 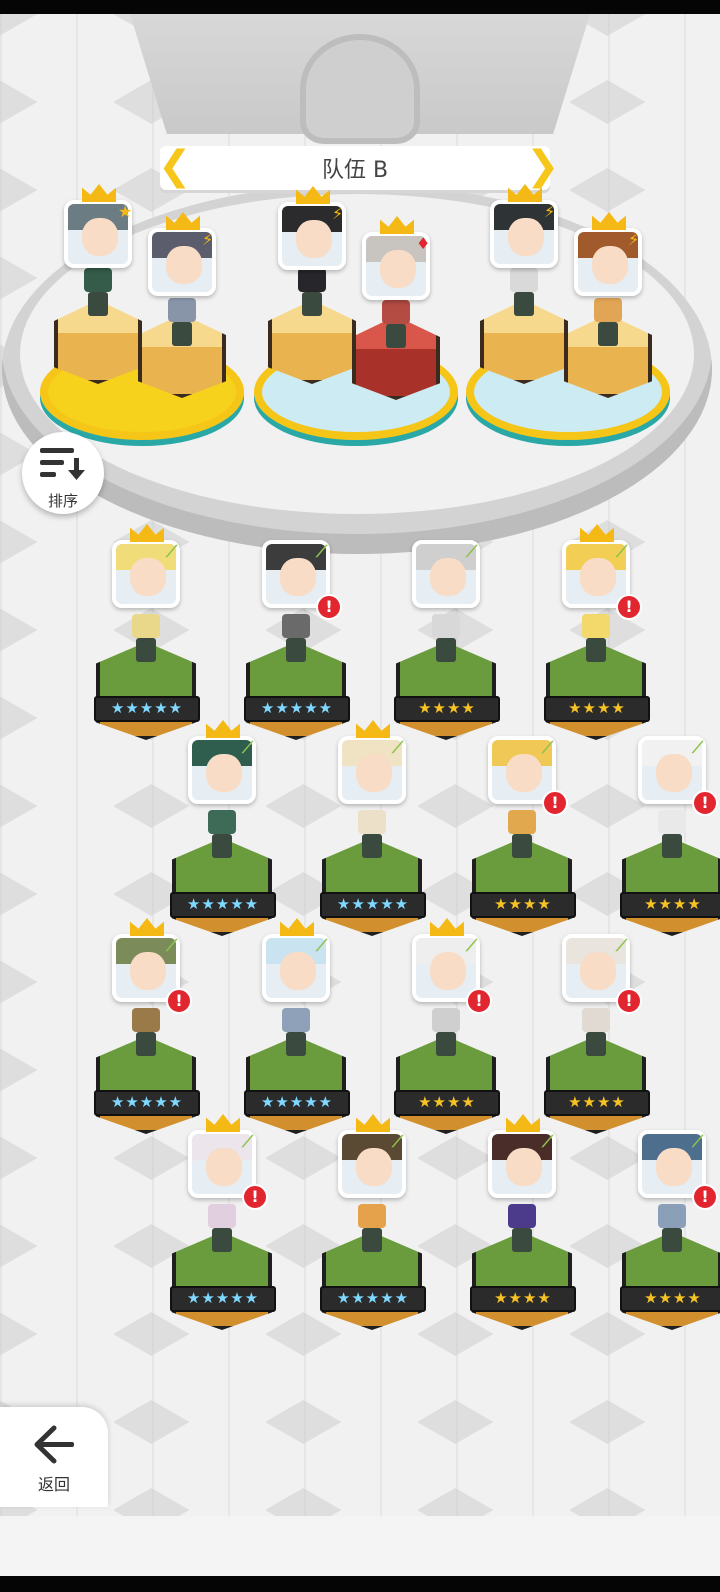 What do you see at coordinates (543, 168) in the screenshot?
I see `chevron-right-icon: ❯` at bounding box center [543, 168].